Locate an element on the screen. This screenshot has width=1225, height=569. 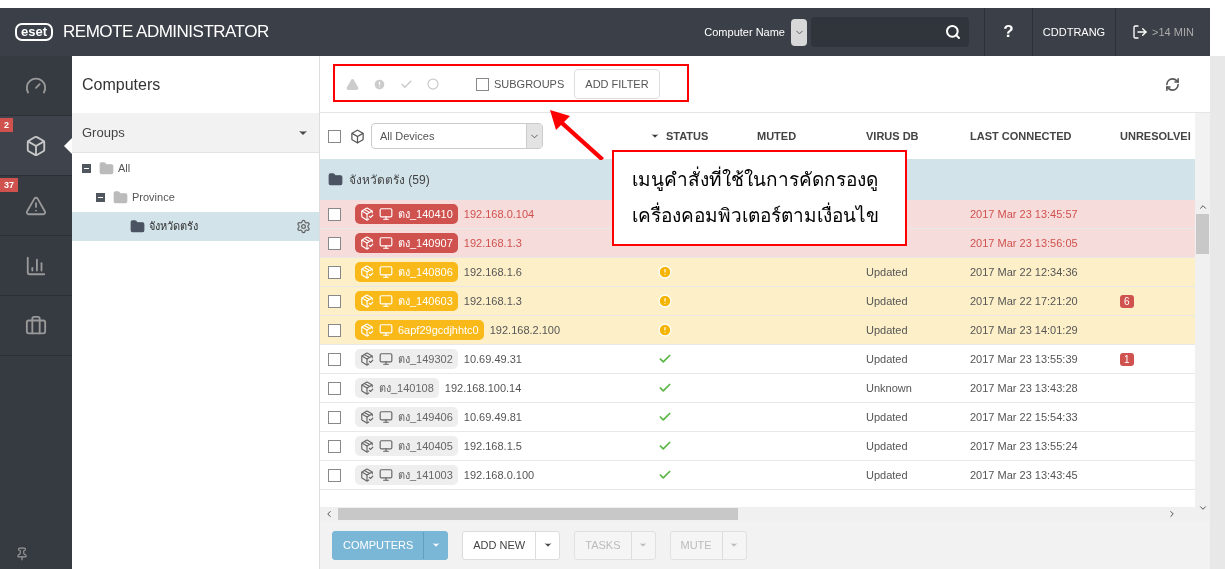
logout-icon is located at coordinates (1140, 32).